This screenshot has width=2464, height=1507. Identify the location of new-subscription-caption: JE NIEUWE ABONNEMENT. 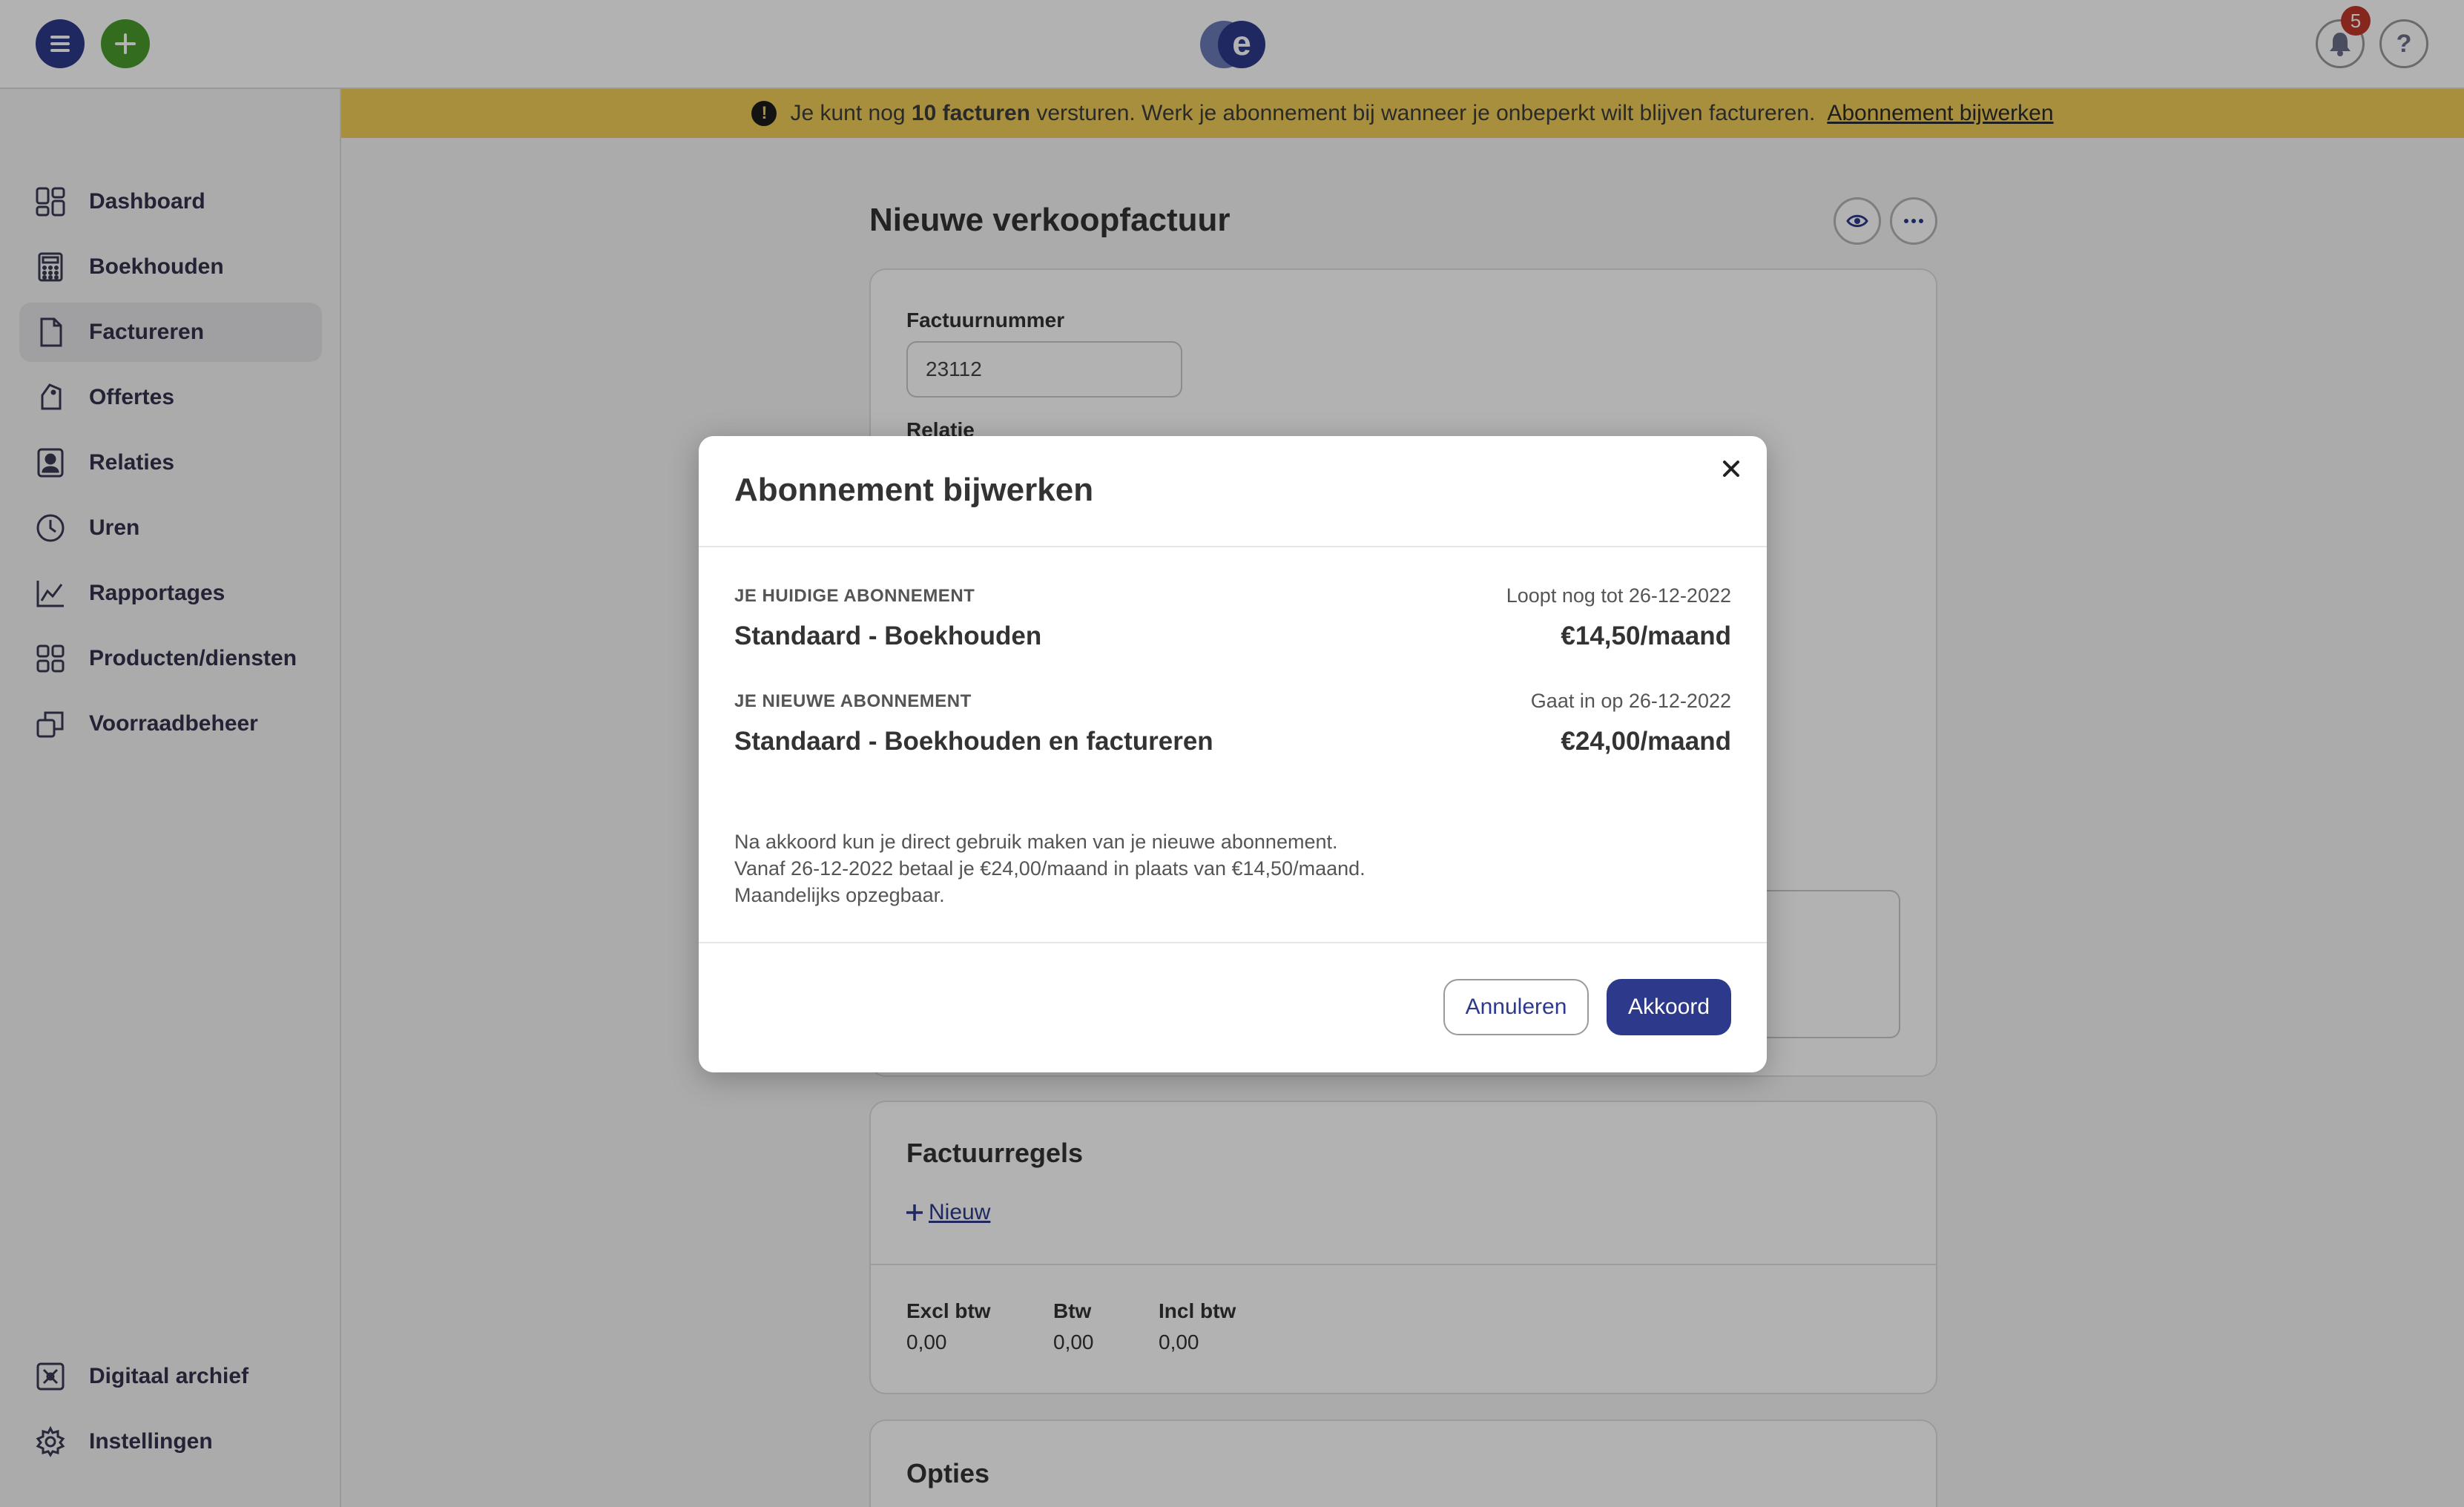
(853, 701).